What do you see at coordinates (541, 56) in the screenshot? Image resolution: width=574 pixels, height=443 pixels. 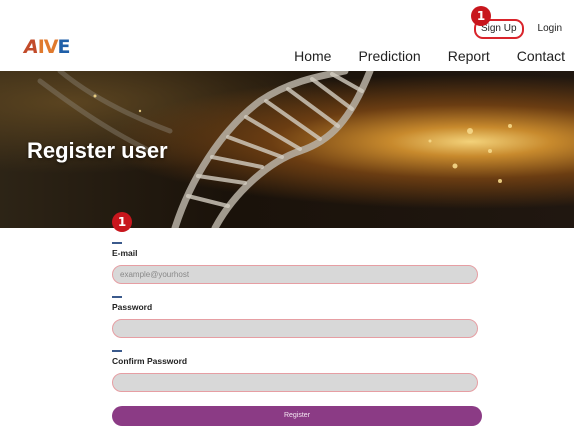 I see `nav-item-contact: Contact` at bounding box center [541, 56].